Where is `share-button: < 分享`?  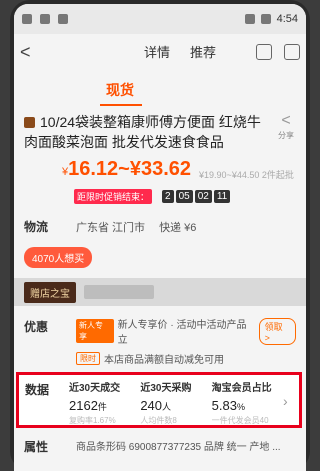 share-button: < 分享 is located at coordinates (286, 126).